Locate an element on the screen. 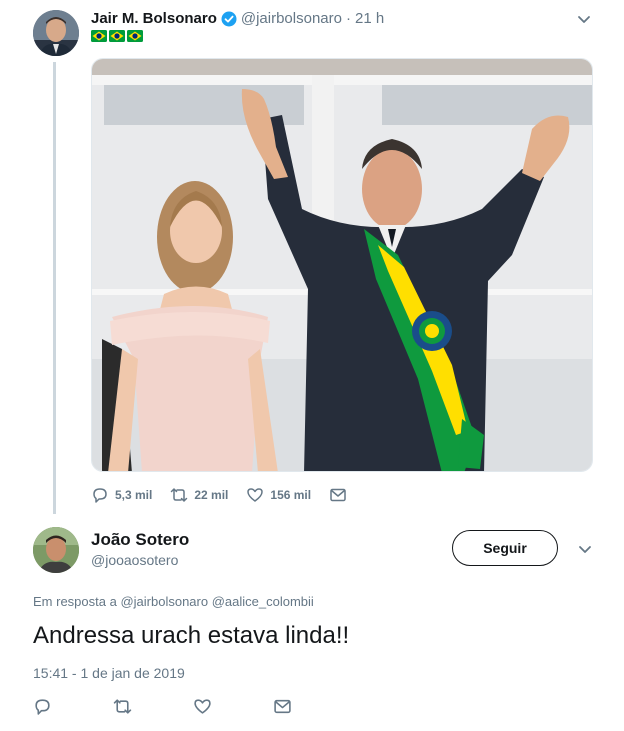 The image size is (624, 731). retweet-count: 22 mil is located at coordinates (211, 495).